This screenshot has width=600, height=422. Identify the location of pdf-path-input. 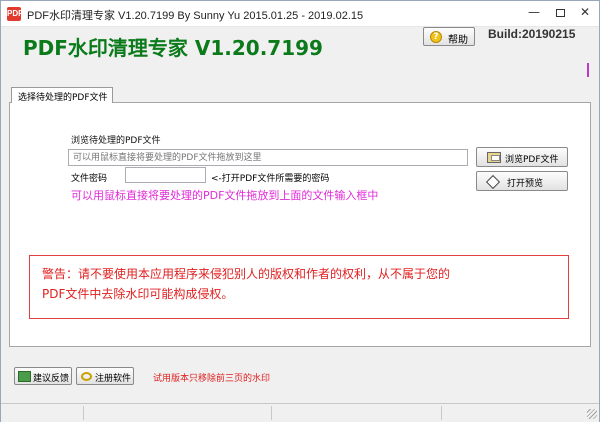
(268, 157).